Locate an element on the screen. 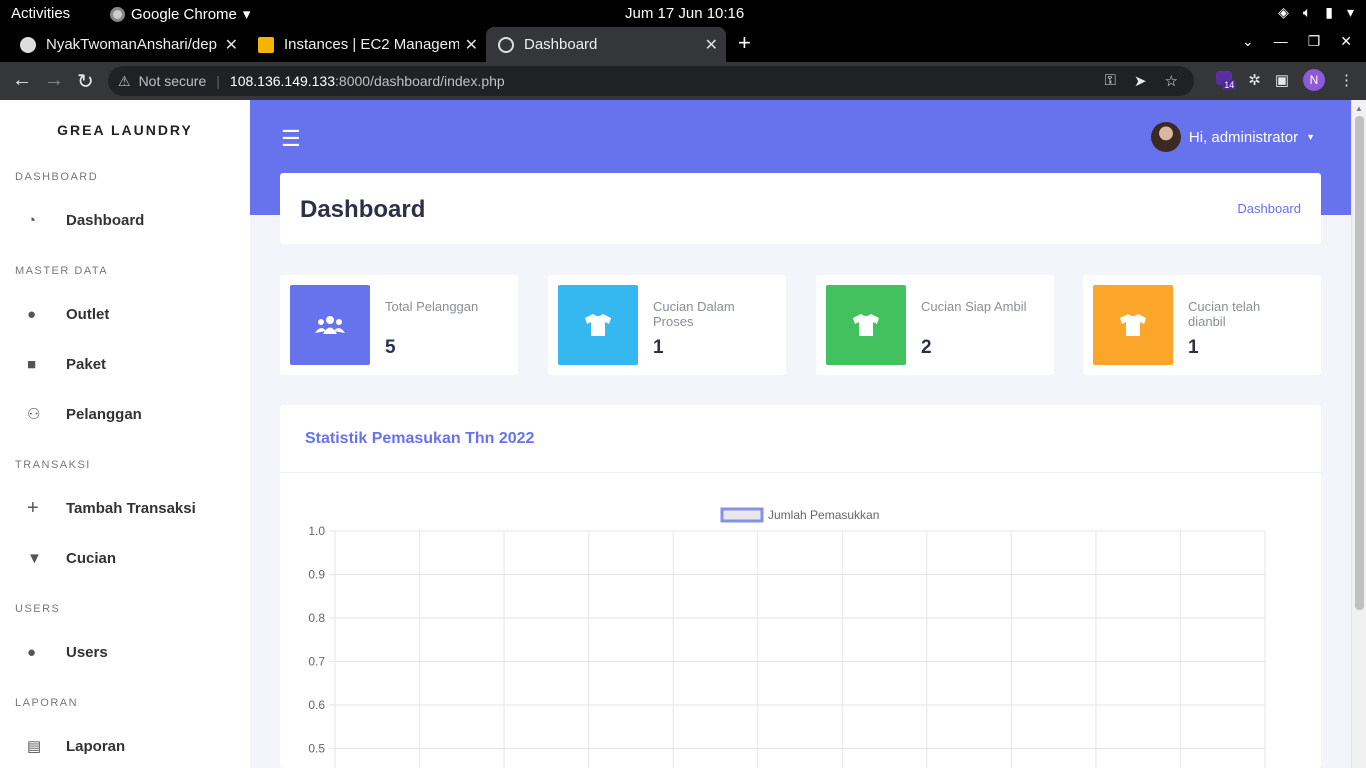 Image resolution: width=1366 pixels, height=768 pixels. send-icon: ➤ is located at coordinates (1140, 81).